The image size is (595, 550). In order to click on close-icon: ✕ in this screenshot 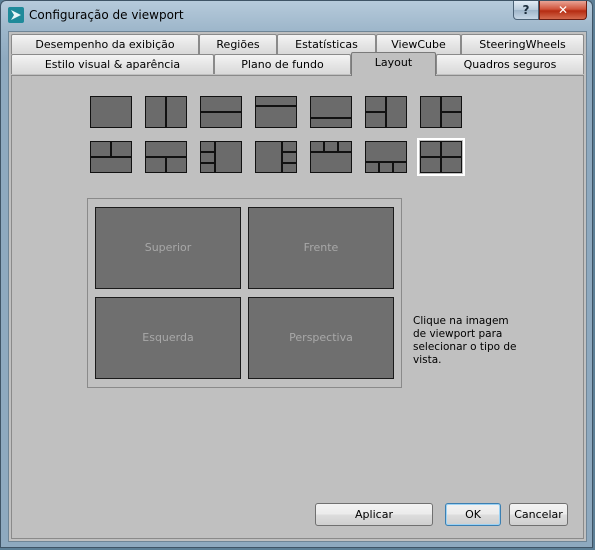, I will do `click(563, 10)`.